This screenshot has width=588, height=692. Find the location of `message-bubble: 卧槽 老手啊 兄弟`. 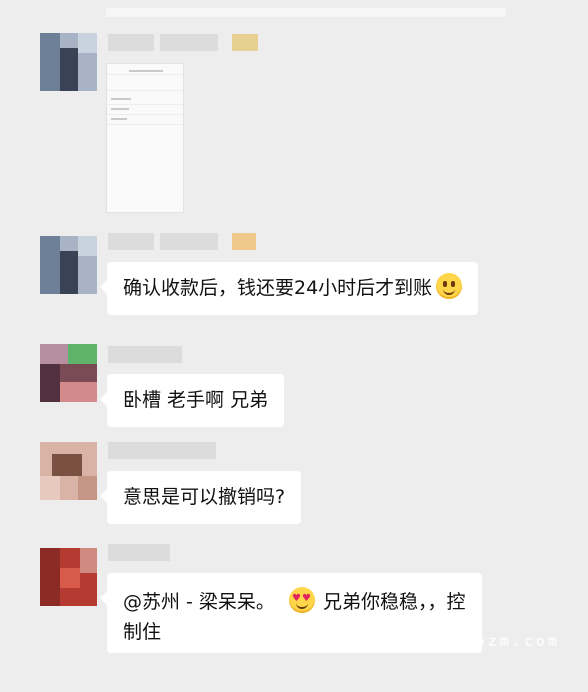

message-bubble: 卧槽 老手啊 兄弟 is located at coordinates (192, 400).